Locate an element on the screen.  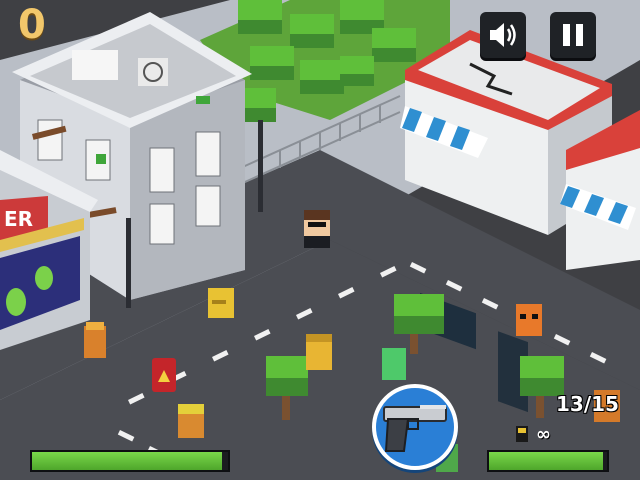
sound-toggle-button is located at coordinates (503, 35).